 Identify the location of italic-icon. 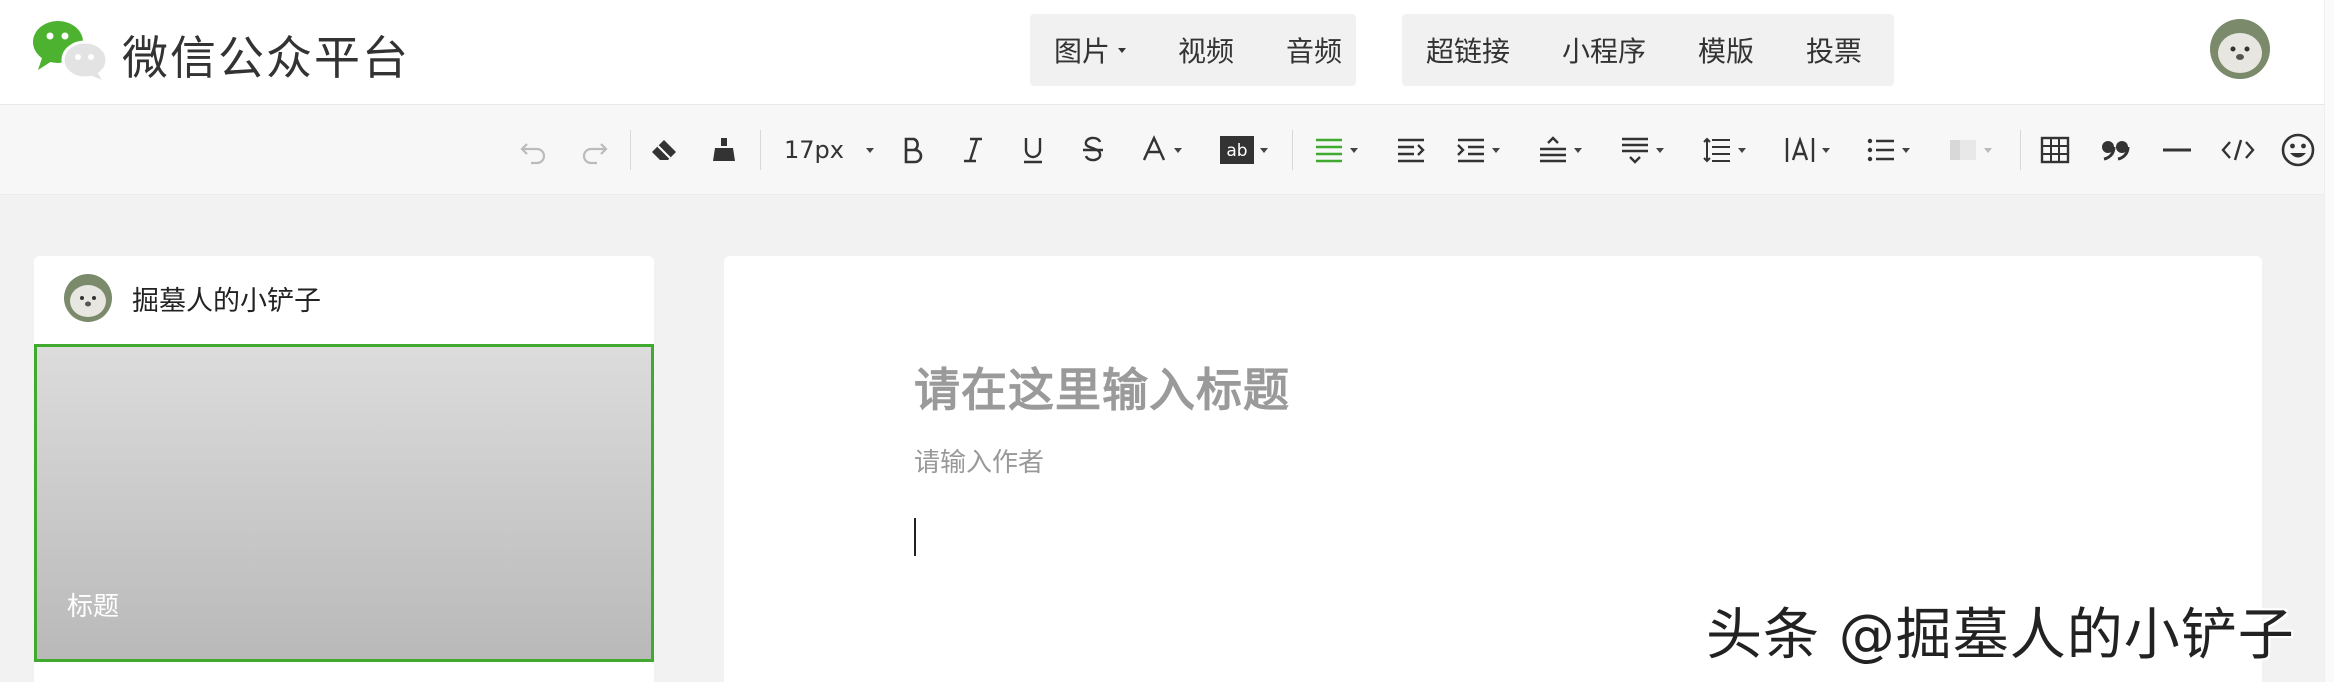
(973, 150).